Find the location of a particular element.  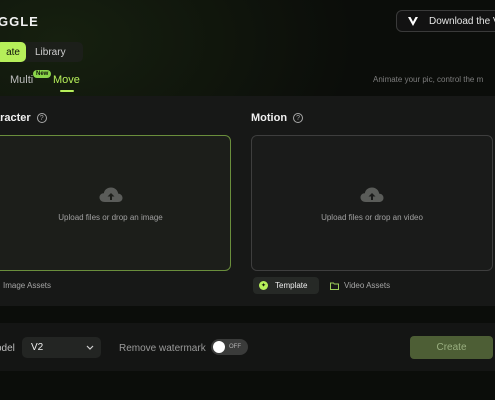

toggle-state-text: OFF is located at coordinates (235, 347).